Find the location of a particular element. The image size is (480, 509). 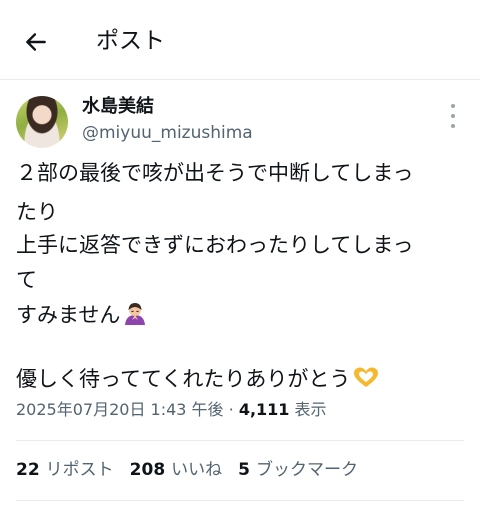

person-bowing-emoji is located at coordinates (135, 317).